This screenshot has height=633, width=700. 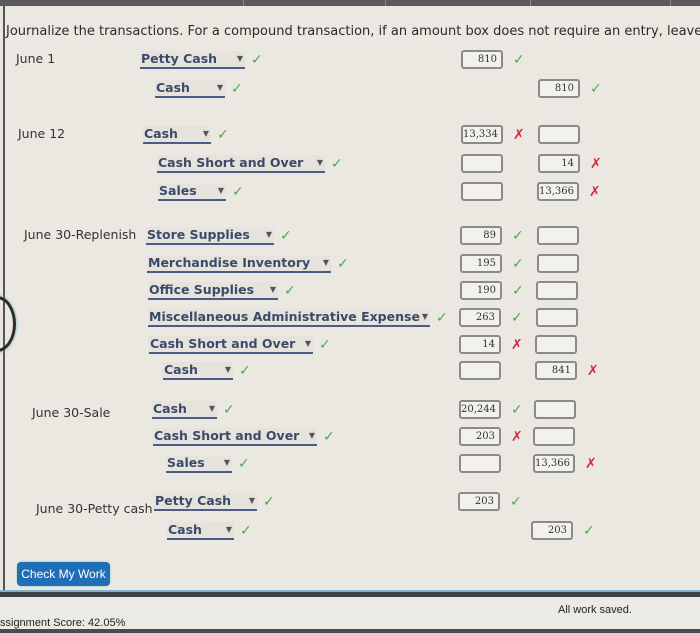 What do you see at coordinates (481, 263) in the screenshot?
I see `debit-input: 195` at bounding box center [481, 263].